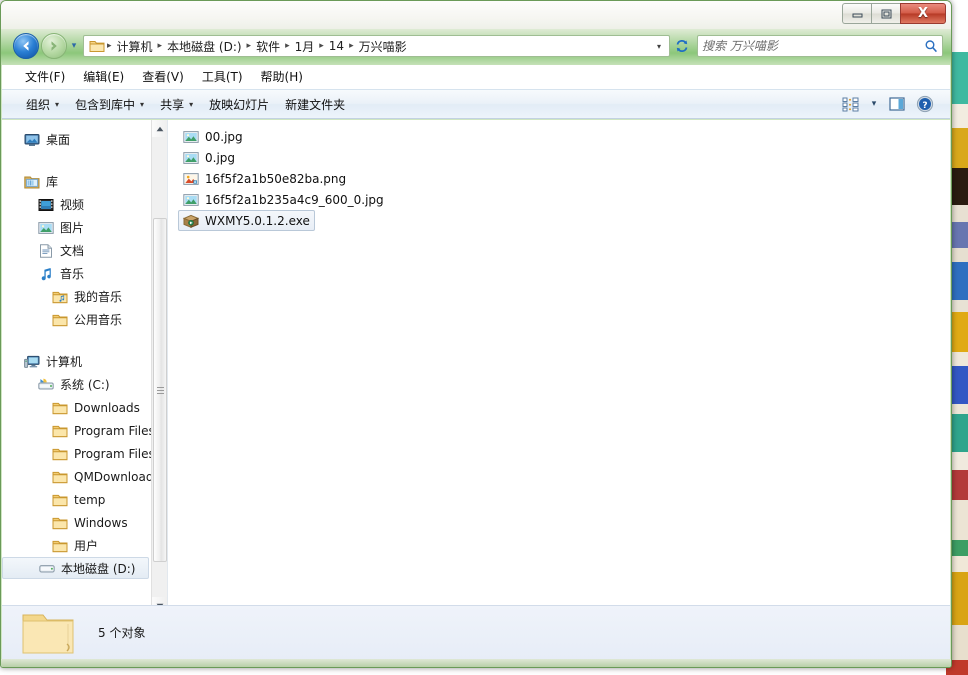 The width and height of the screenshot is (968, 675). Describe the element at coordinates (56, 384) in the screenshot. I see `sidebar-item: 系统 (C:)` at that location.